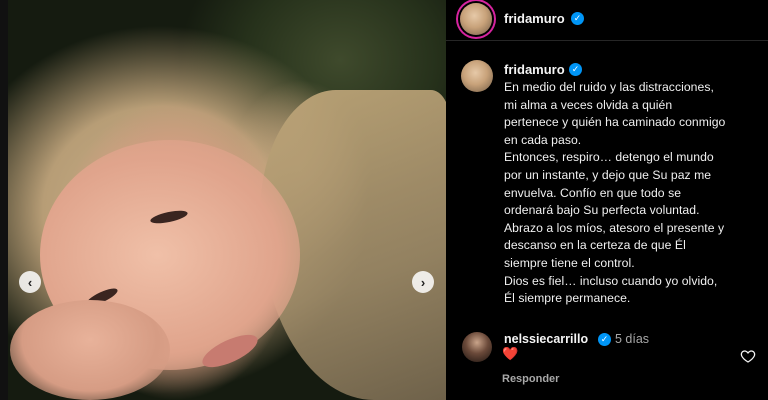  I want to click on author-username: fridamuro, so click(534, 18).